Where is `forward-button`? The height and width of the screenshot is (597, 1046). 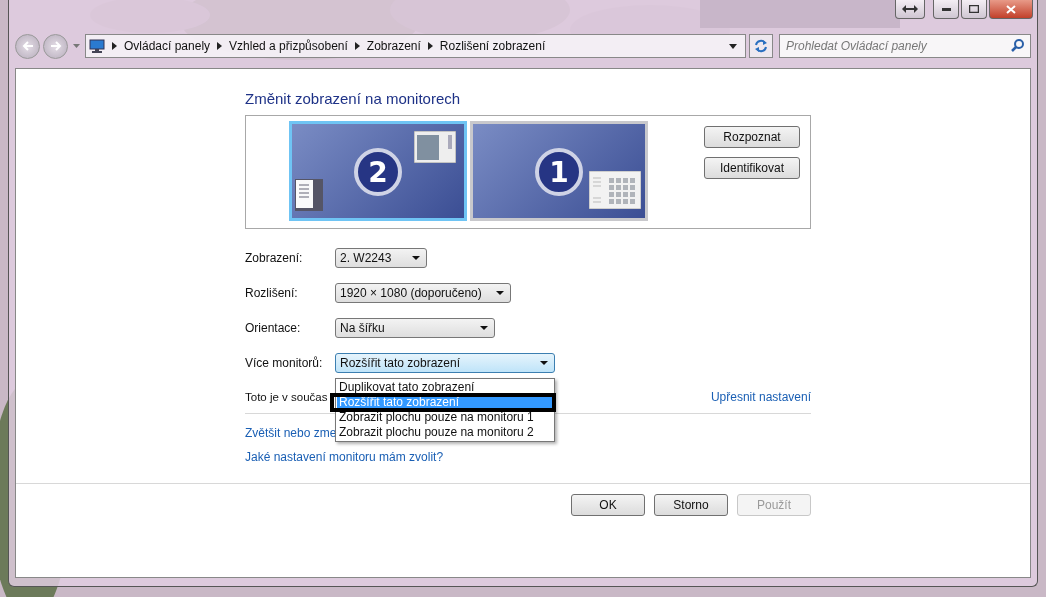 forward-button is located at coordinates (55, 46).